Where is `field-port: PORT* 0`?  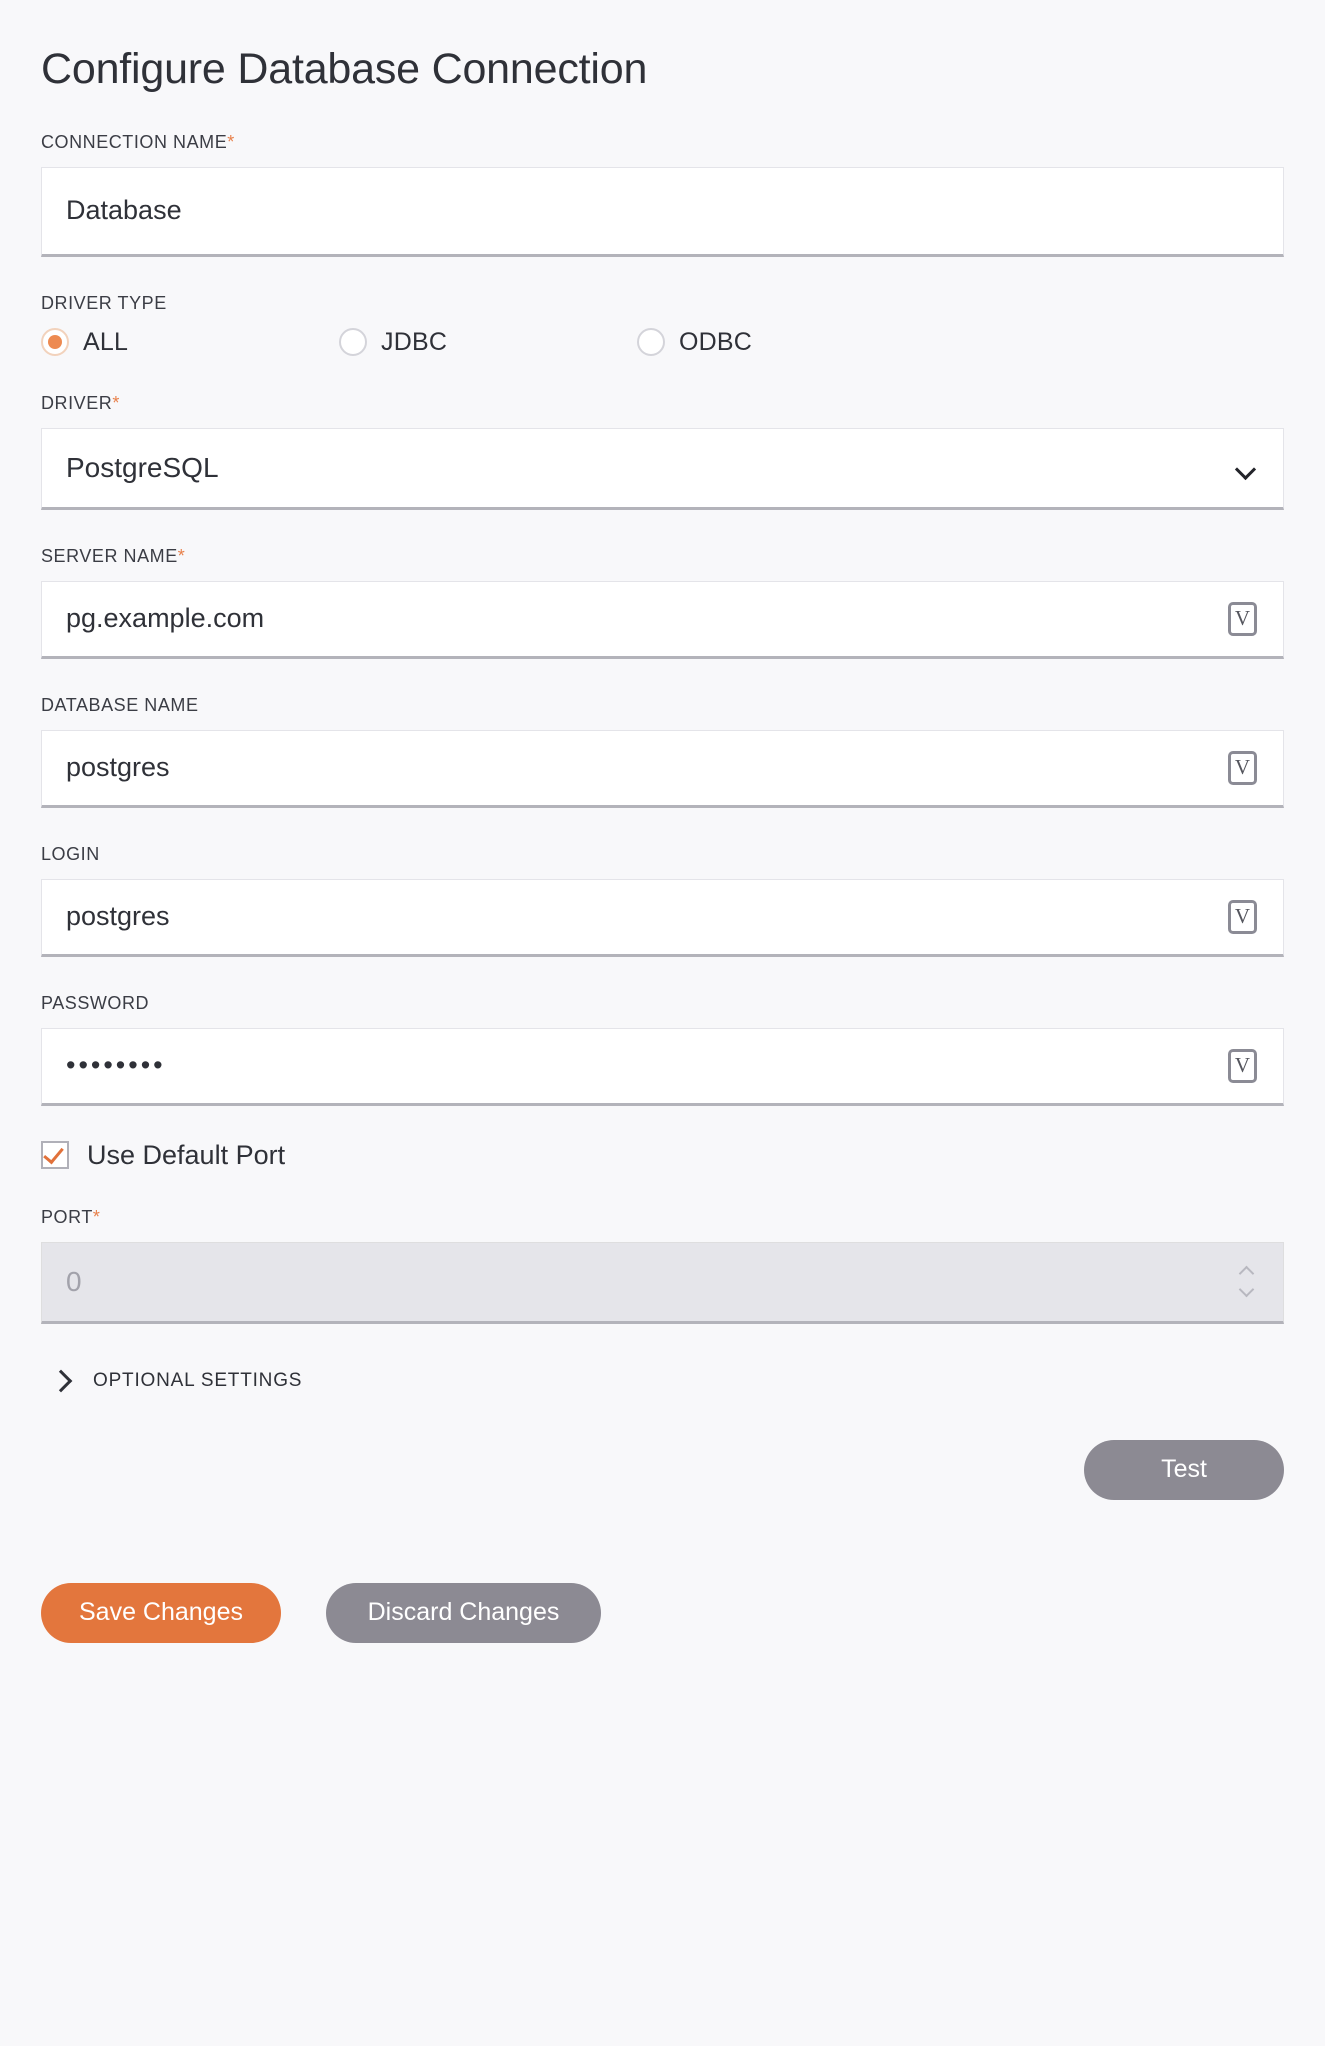 field-port: PORT* 0 is located at coordinates (662, 1265).